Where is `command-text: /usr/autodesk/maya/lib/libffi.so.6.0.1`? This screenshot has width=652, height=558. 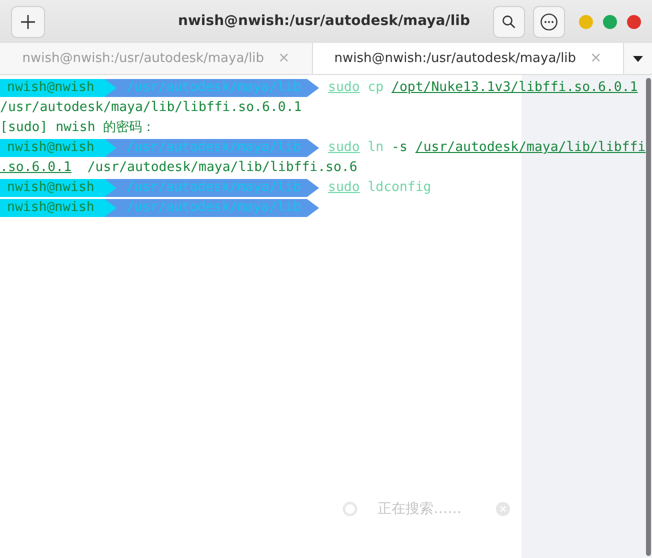 command-text: /usr/autodesk/maya/lib/libffi.so.6.0.1 is located at coordinates (151, 108).